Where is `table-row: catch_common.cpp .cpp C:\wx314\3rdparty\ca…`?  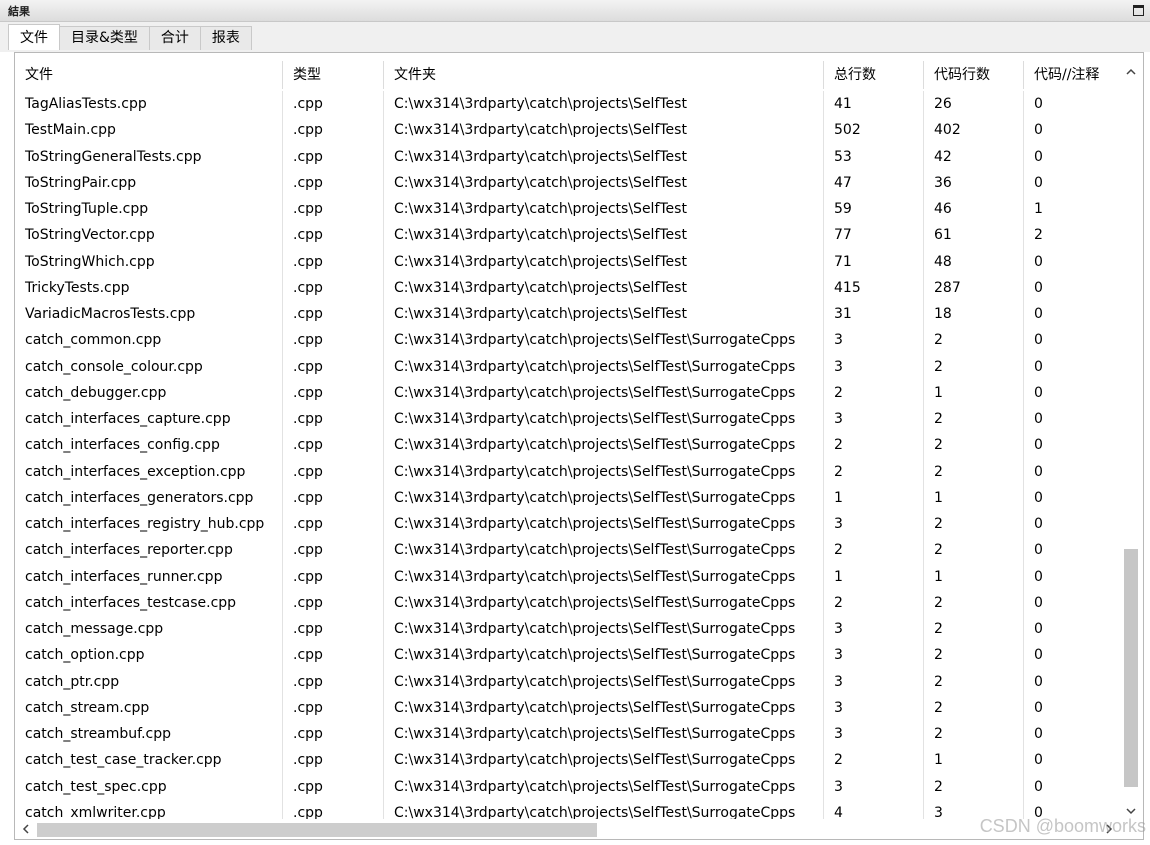
table-row: catch_common.cpp .cpp C:\wx314\3rdparty\ca… is located at coordinates (567, 340).